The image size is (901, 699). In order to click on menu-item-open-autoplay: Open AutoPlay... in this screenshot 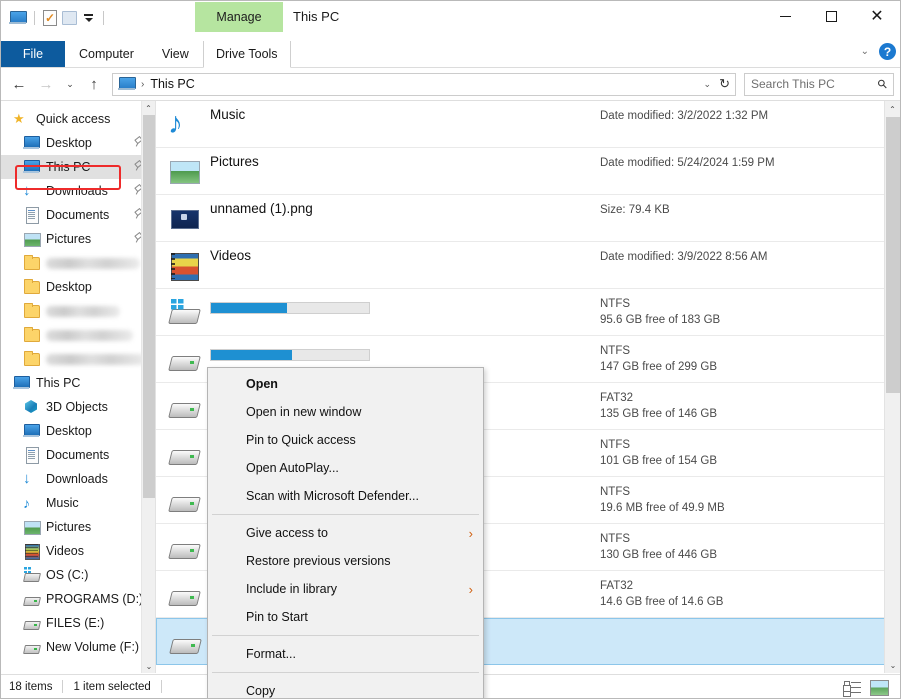, I will do `click(345, 468)`.